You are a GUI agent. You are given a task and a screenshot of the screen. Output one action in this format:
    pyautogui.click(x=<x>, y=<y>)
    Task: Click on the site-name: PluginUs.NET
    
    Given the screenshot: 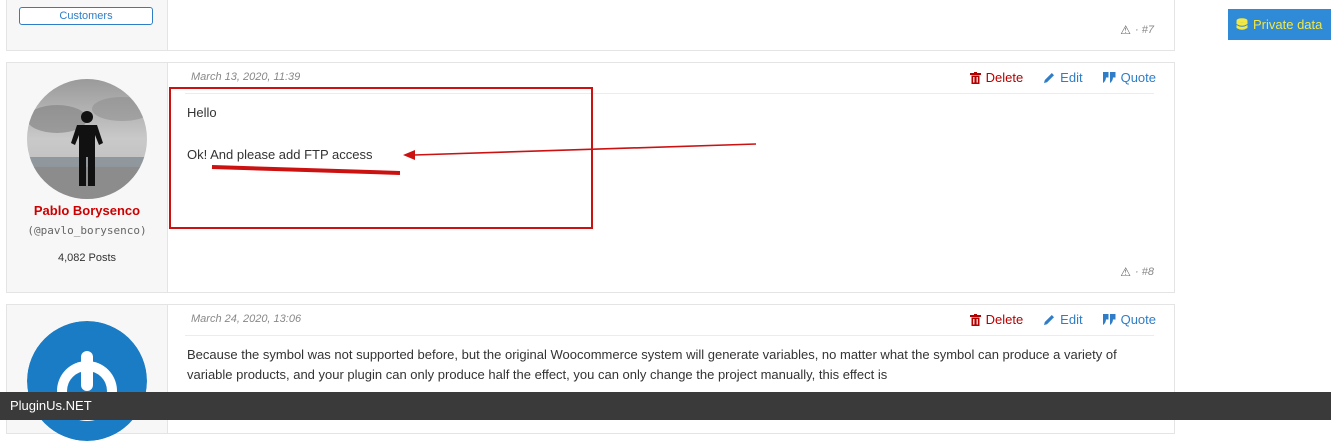 What is the action you would take?
    pyautogui.click(x=51, y=405)
    